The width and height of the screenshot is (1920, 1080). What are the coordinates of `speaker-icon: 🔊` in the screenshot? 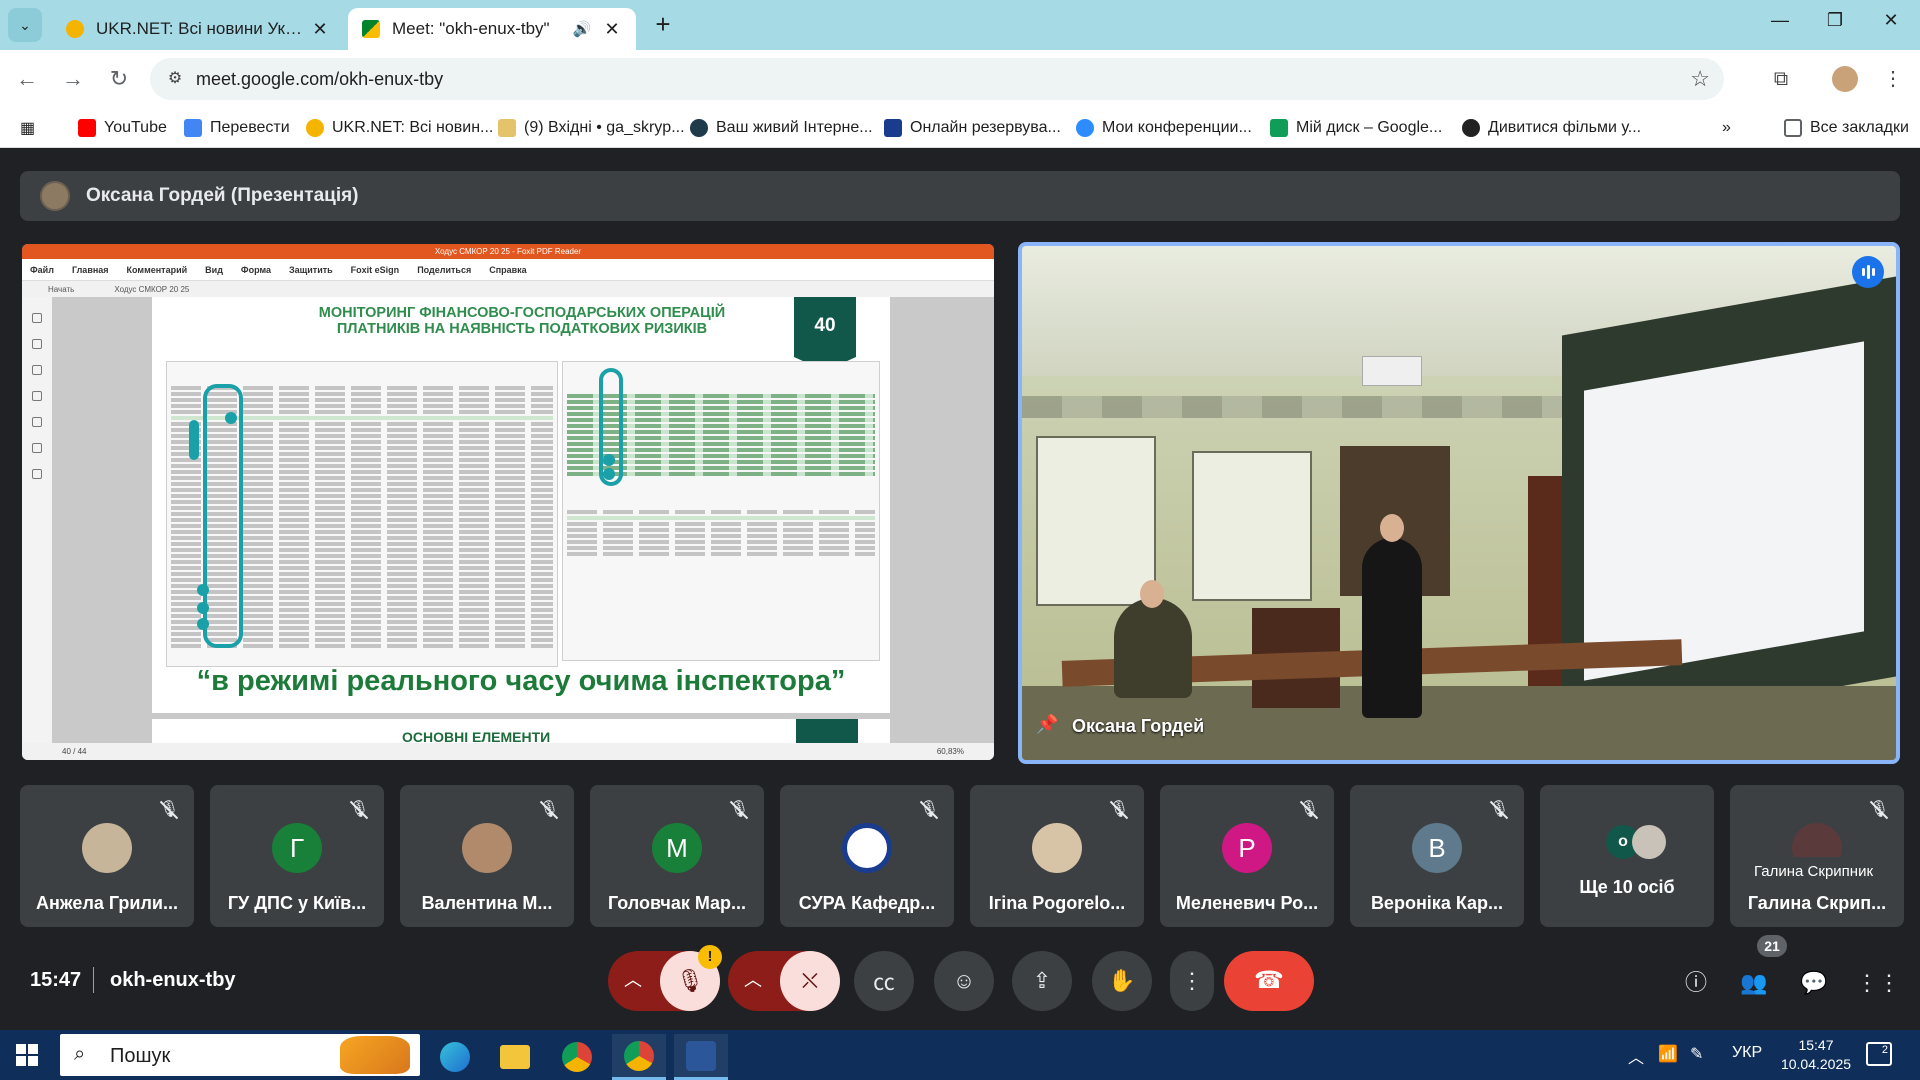 It's located at (582, 29).